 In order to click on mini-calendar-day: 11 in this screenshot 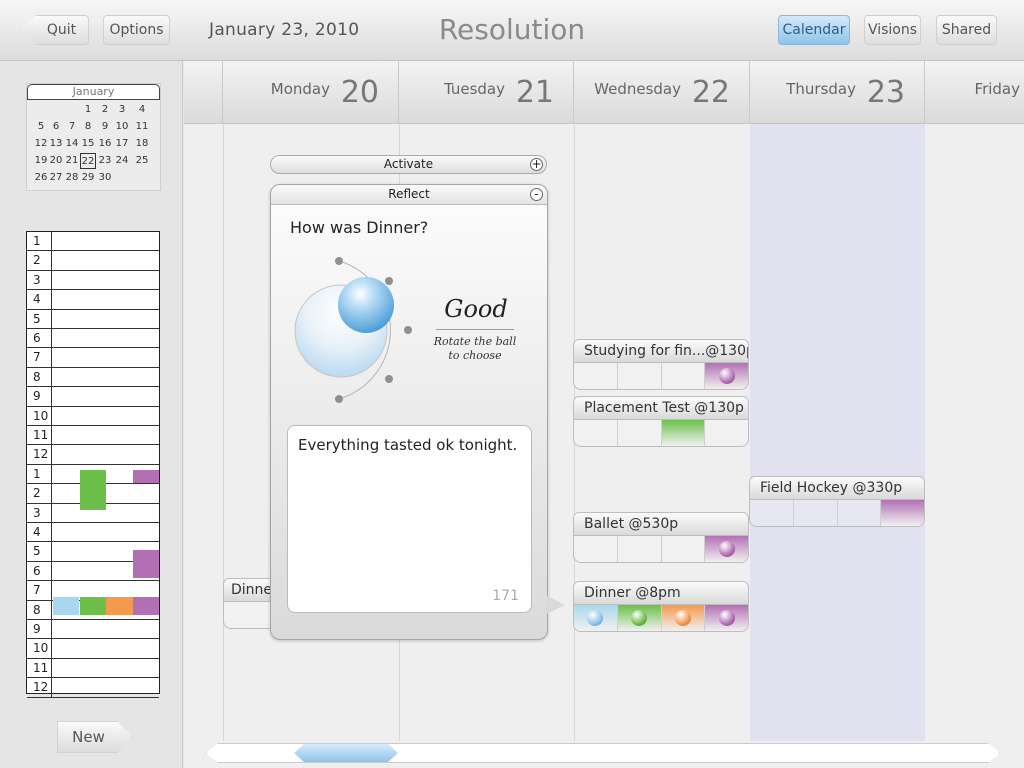, I will do `click(142, 126)`.